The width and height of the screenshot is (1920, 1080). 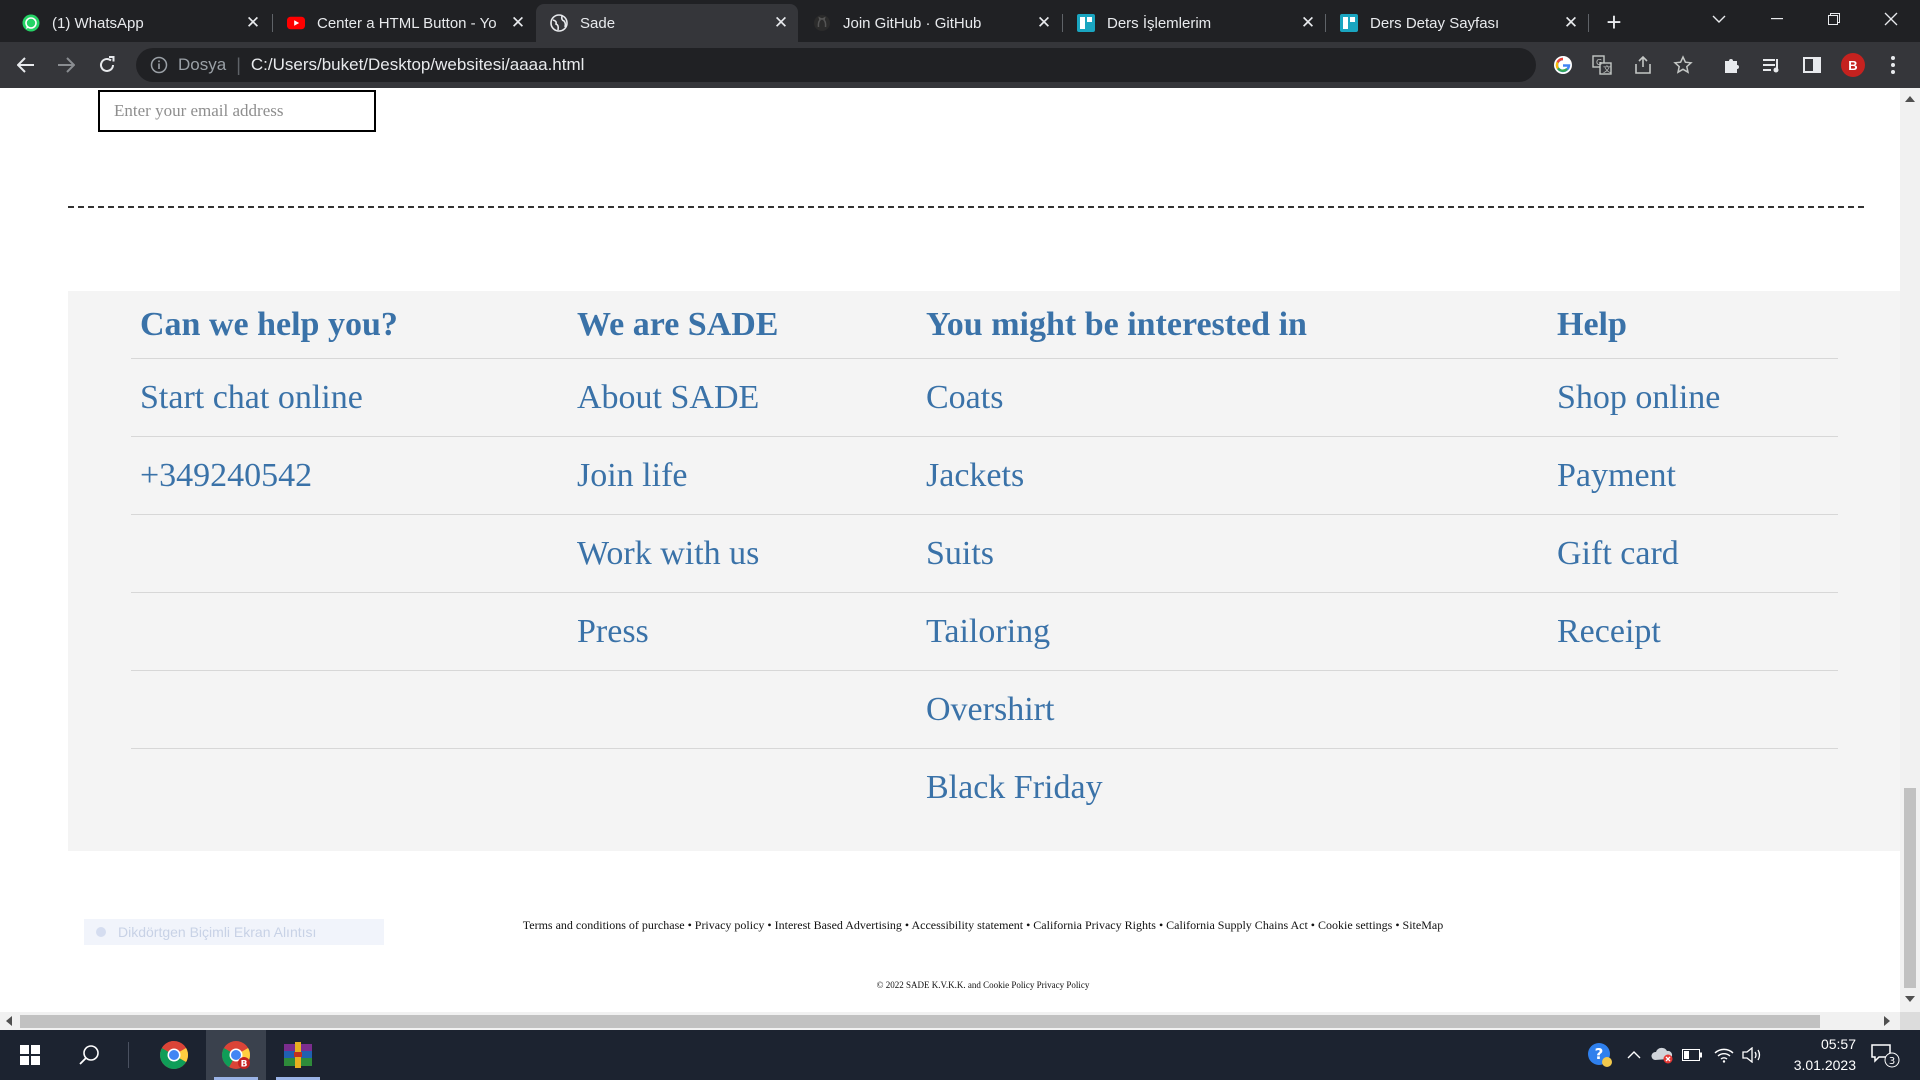 What do you see at coordinates (1116, 788) in the screenshot?
I see `footer-link: Black Friday` at bounding box center [1116, 788].